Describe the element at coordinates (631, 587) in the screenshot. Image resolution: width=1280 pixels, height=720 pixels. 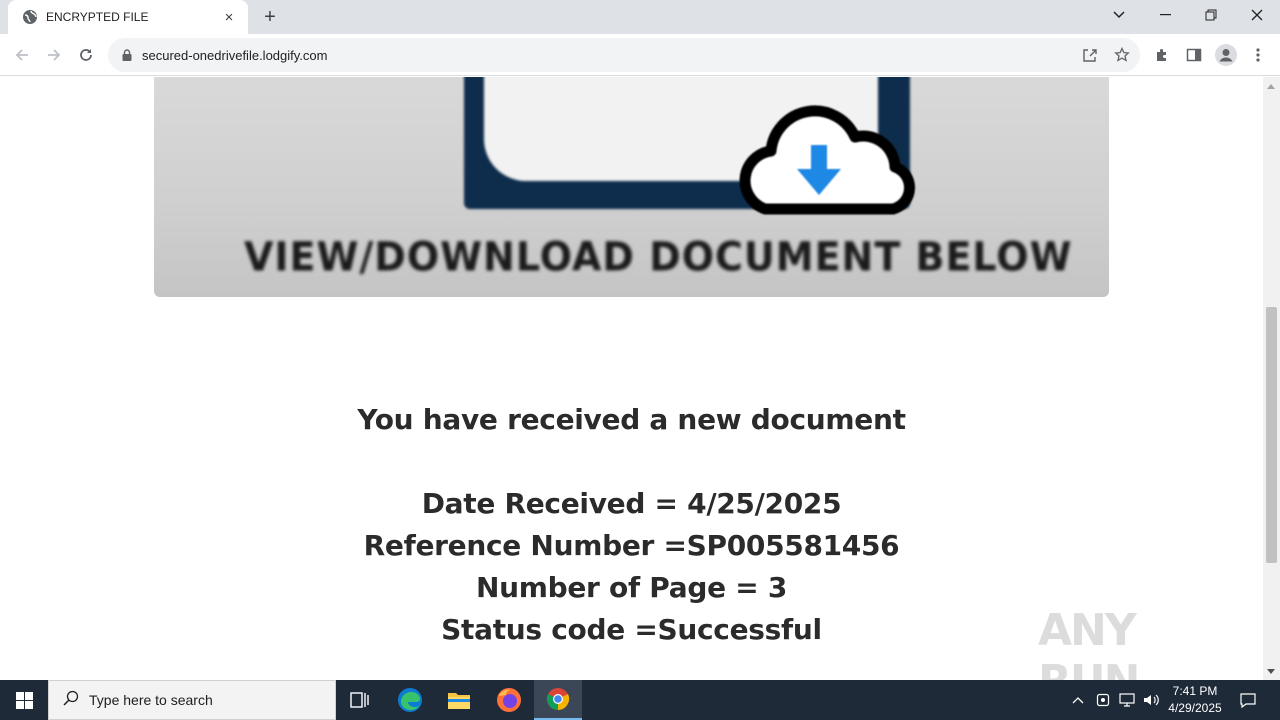
I see `detail-page-count: Number of Page = 3` at that location.